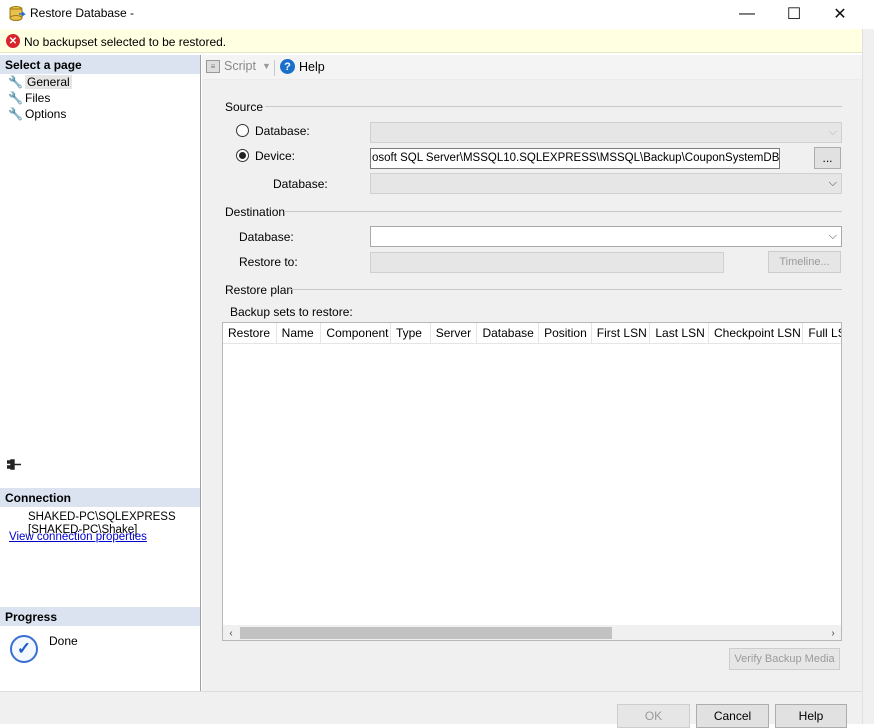 The image size is (874, 728). Describe the element at coordinates (268, 262) in the screenshot. I see `restore-to-label: Restore to:` at that location.